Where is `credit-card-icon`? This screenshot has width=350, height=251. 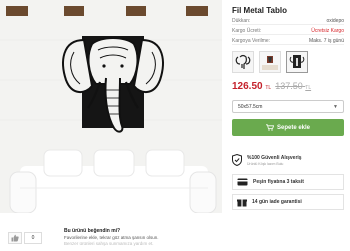
credit-card-icon is located at coordinates (242, 182).